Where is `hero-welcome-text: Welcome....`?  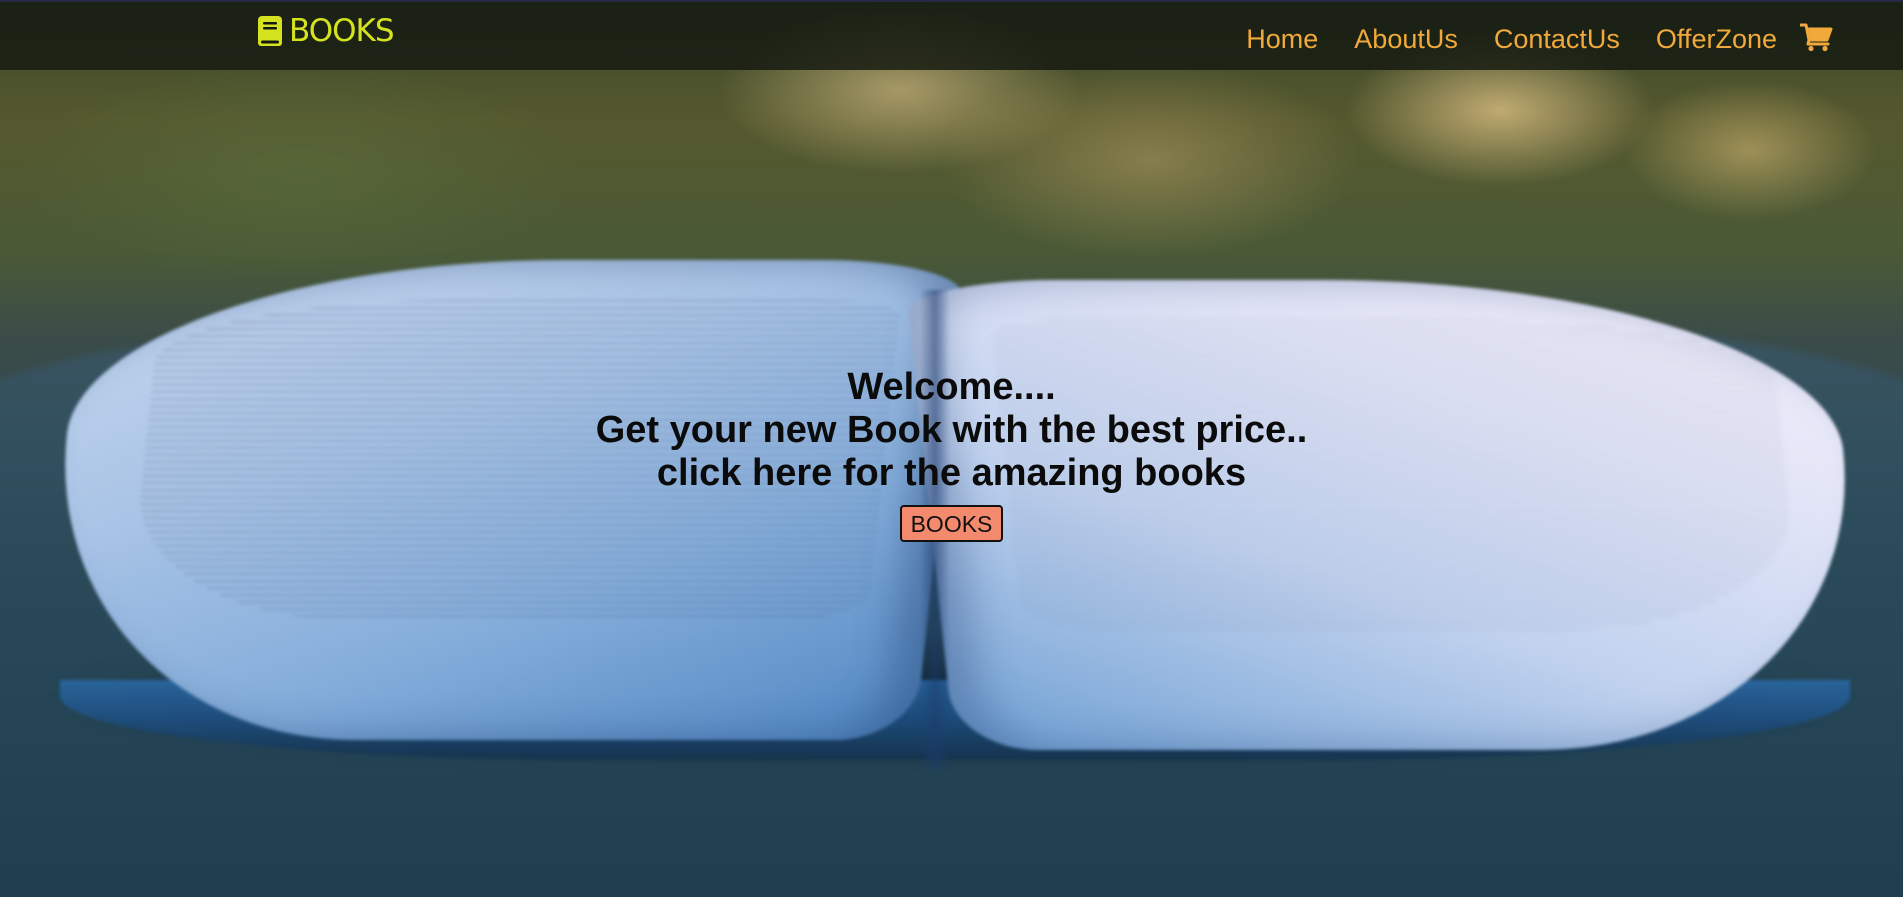 hero-welcome-text: Welcome.... is located at coordinates (951, 387).